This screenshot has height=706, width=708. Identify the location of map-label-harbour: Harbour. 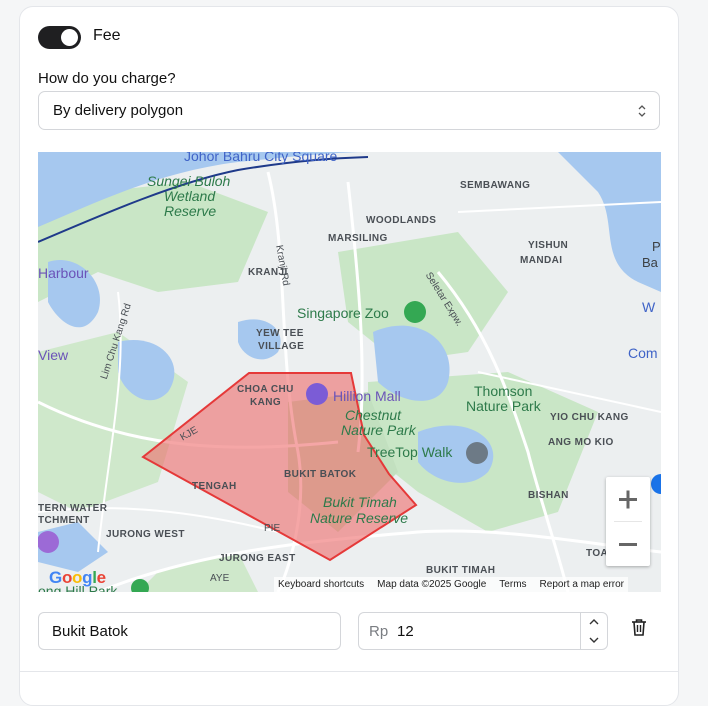
(63, 273).